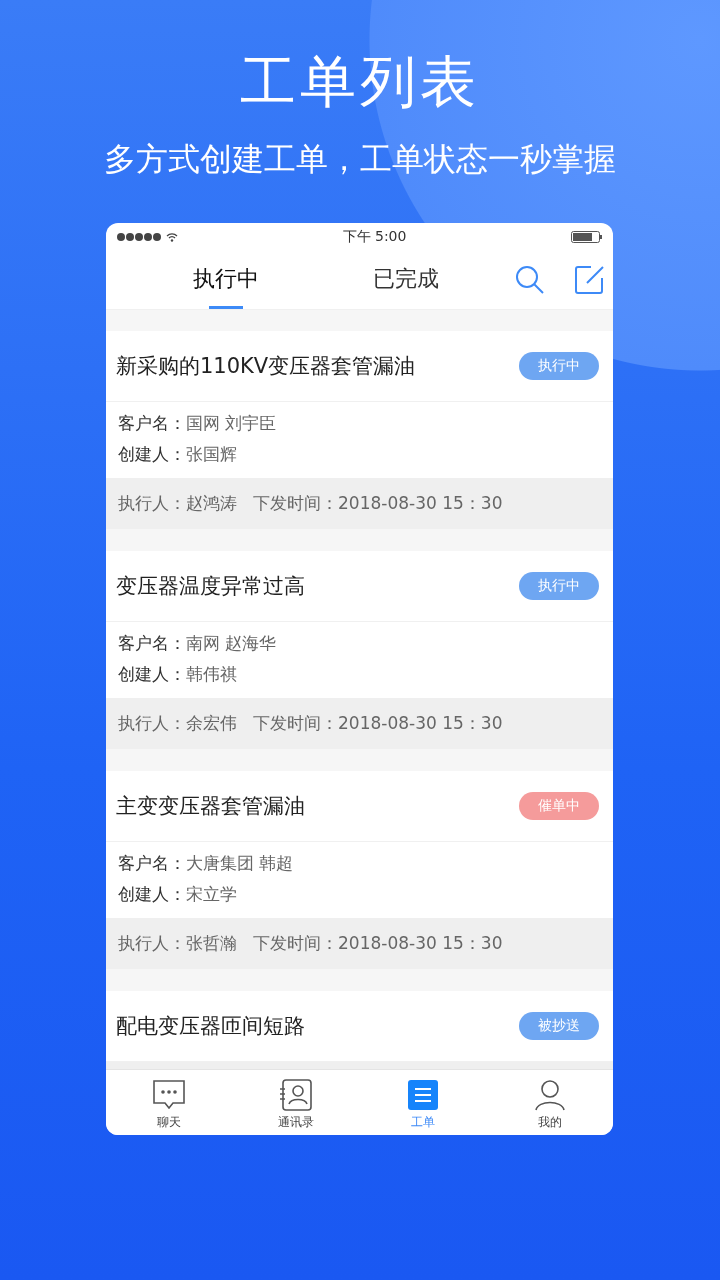 The width and height of the screenshot is (720, 1280). Describe the element at coordinates (231, 643) in the screenshot. I see `customer-name: 南网 赵海华` at that location.